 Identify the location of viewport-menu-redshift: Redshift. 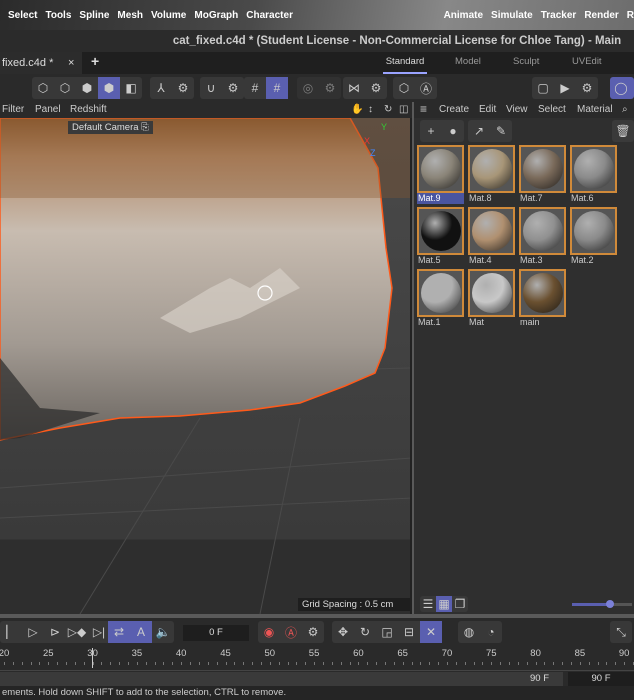
(88, 109).